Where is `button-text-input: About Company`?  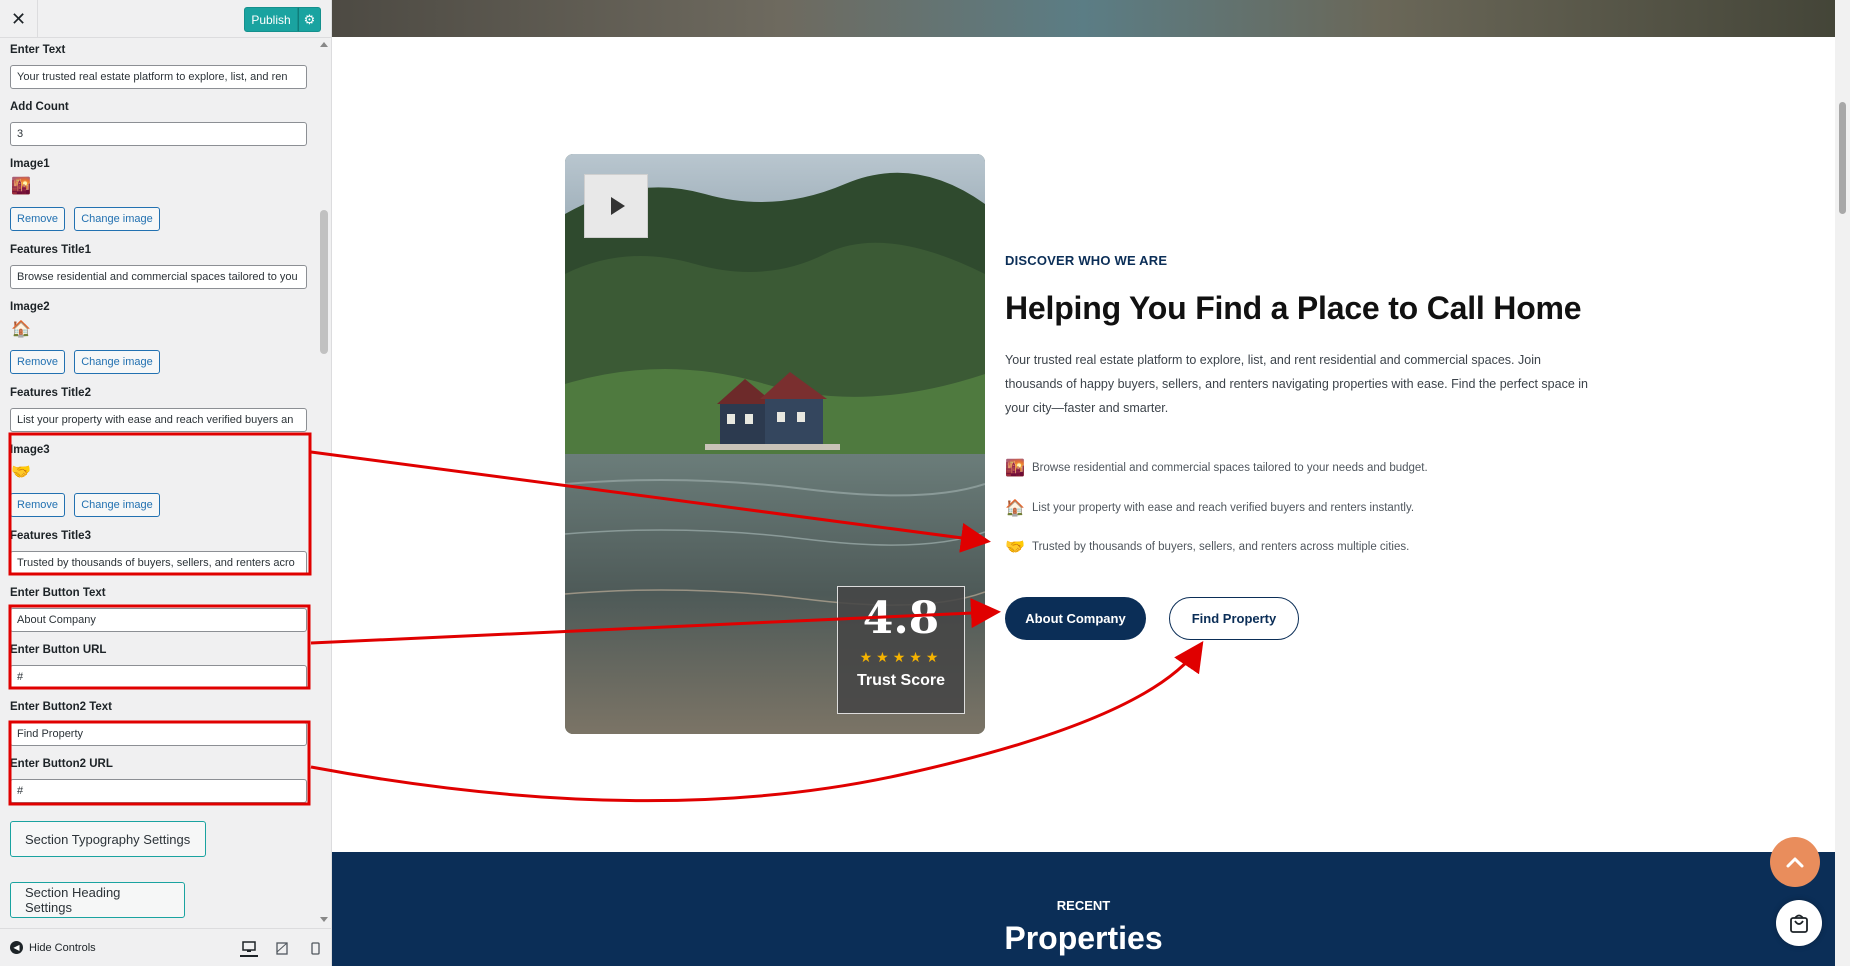 button-text-input: About Company is located at coordinates (158, 620).